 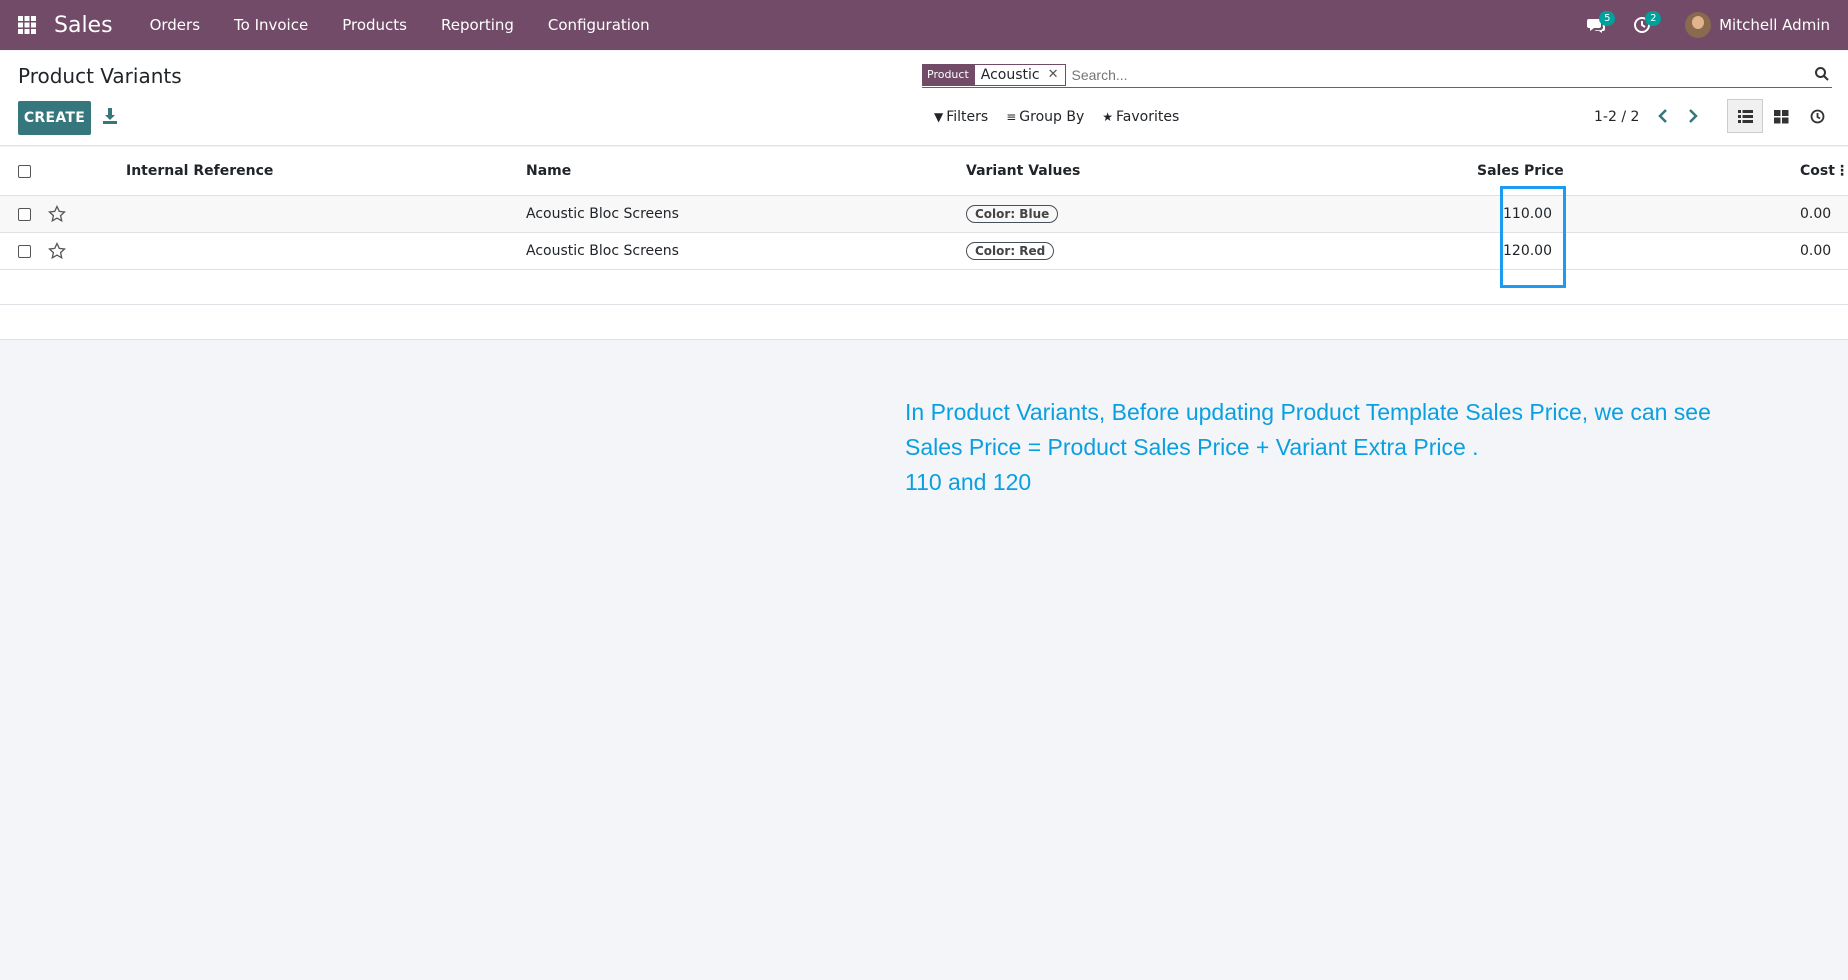 I want to click on filters-button: ▼ Filters, so click(x=961, y=117).